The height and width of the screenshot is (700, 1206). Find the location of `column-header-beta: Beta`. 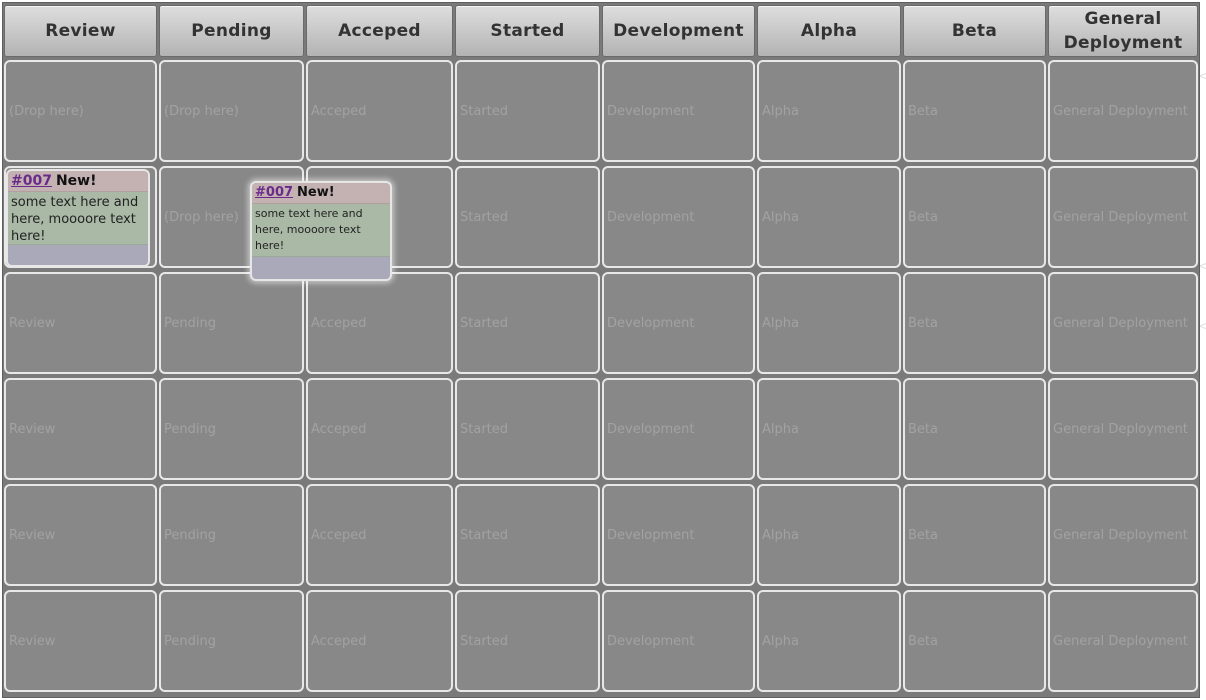

column-header-beta: Beta is located at coordinates (974, 31).